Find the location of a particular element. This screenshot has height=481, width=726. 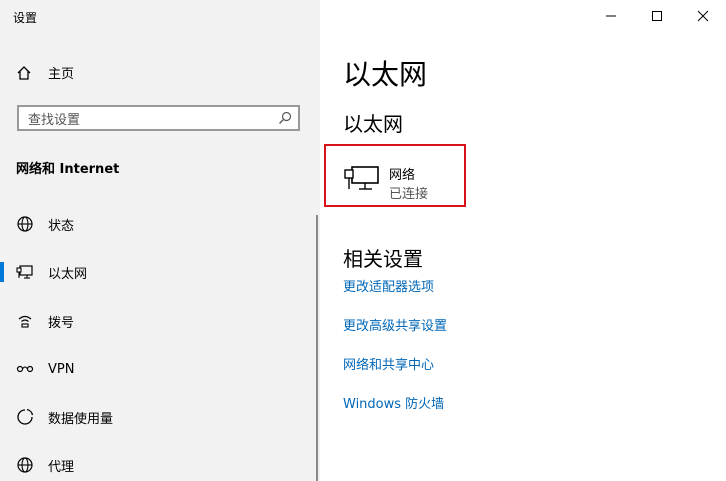

page-title: 以太网 is located at coordinates (385, 74).